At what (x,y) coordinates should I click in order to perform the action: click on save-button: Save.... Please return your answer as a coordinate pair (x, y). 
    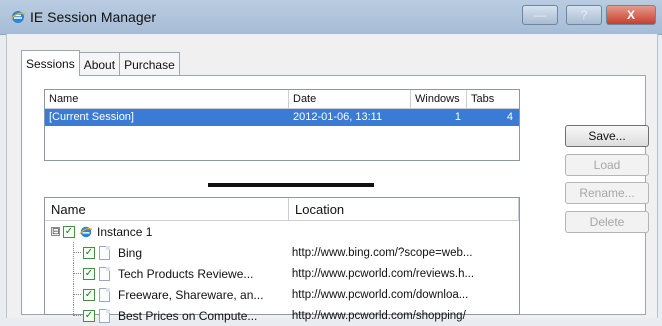
    Looking at the image, I should click on (607, 136).